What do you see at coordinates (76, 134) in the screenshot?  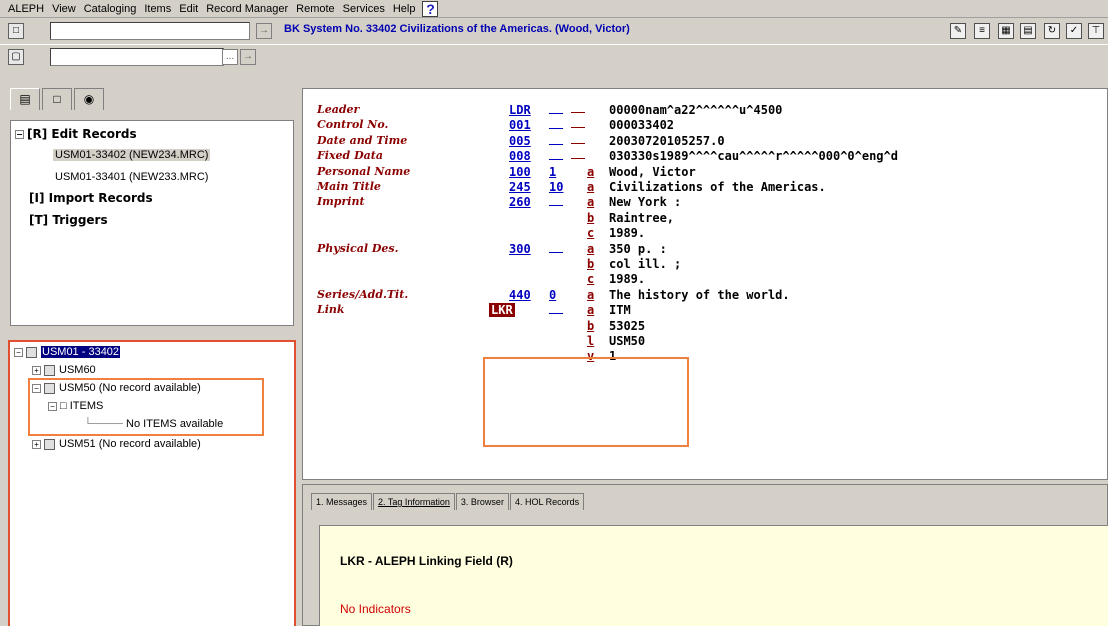 I see `tree-node-edit-records: − [R] Edit Records` at bounding box center [76, 134].